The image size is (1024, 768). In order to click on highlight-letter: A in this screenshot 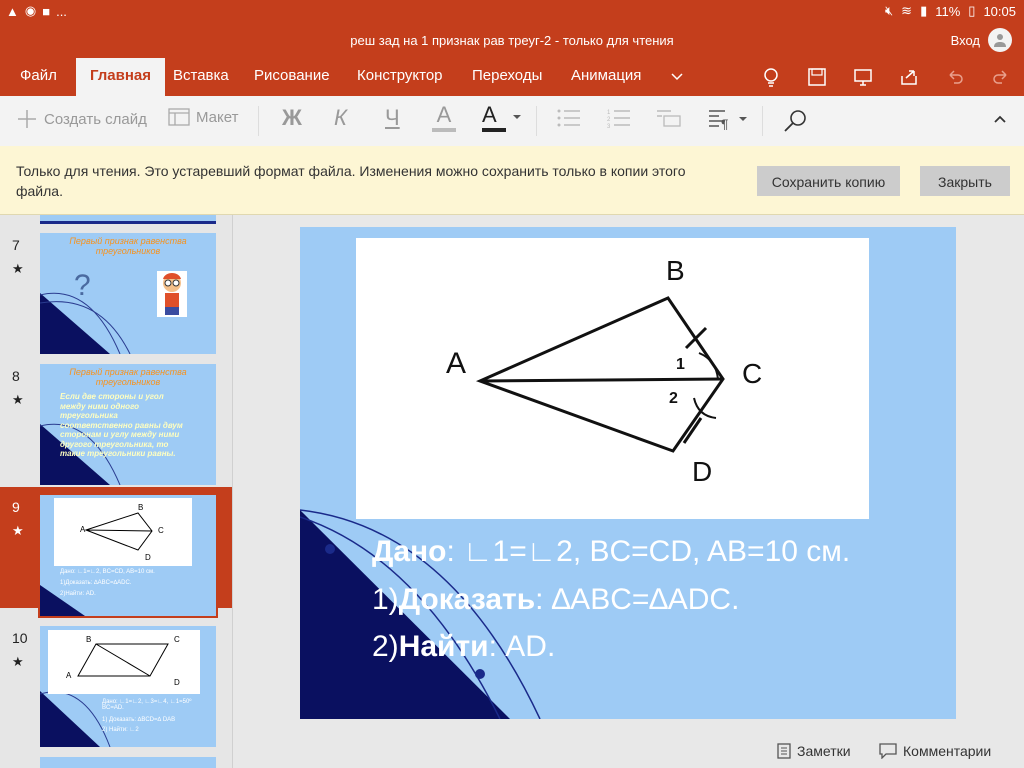, I will do `click(444, 114)`.